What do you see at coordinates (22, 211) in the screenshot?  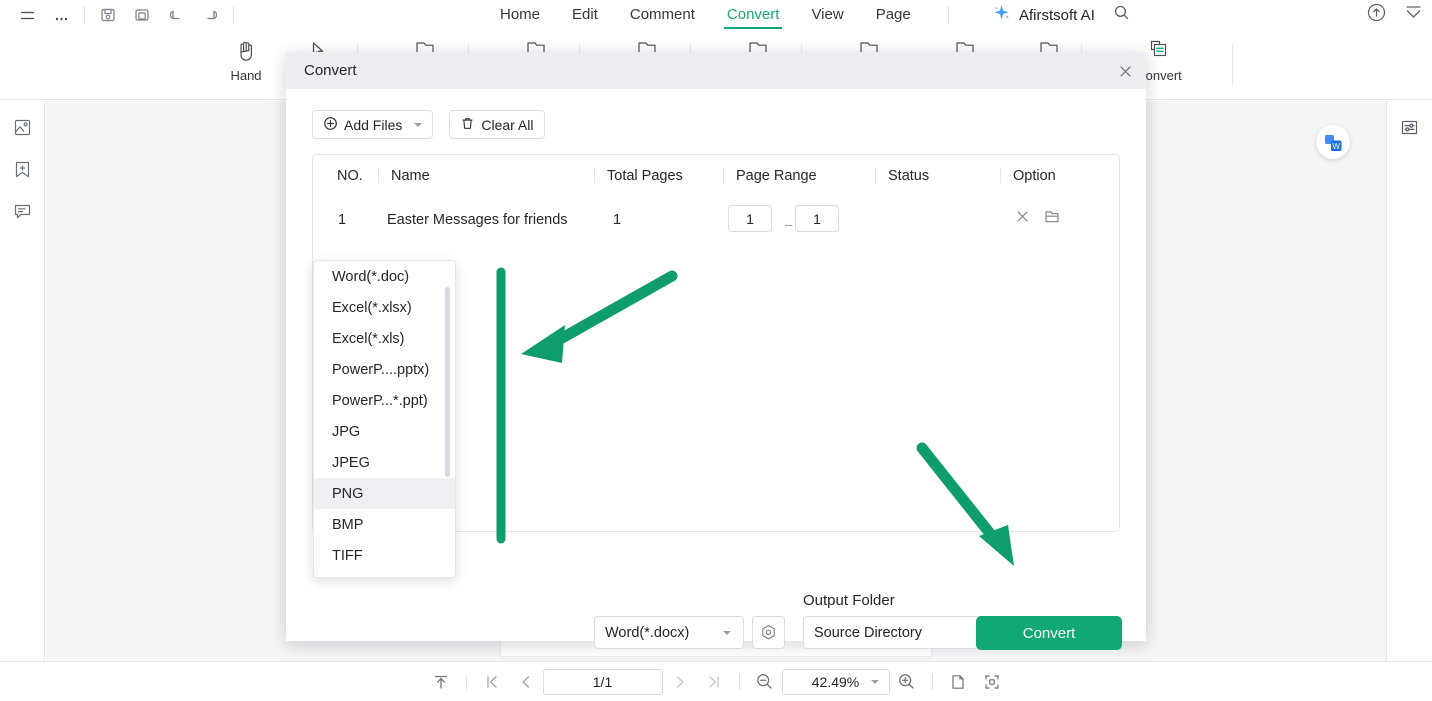 I see `comments-panel-icon` at bounding box center [22, 211].